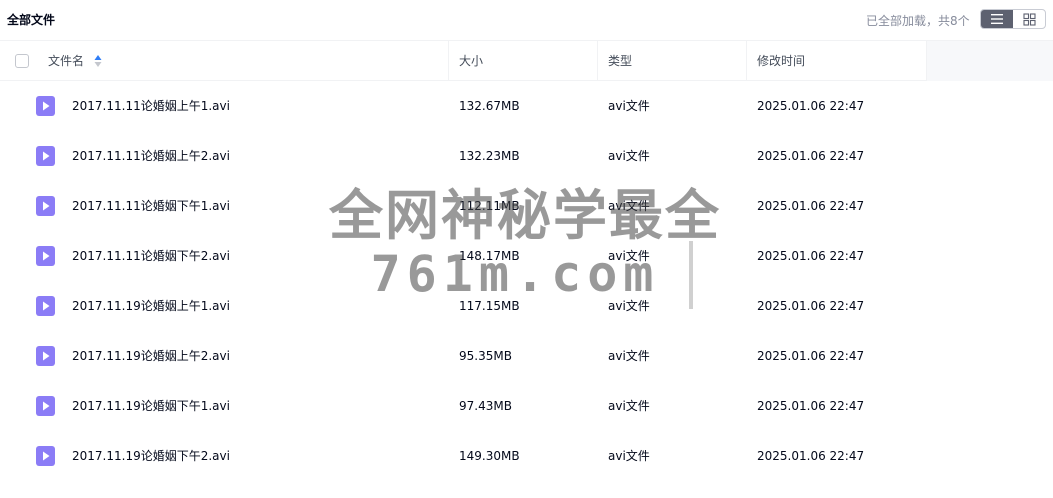  I want to click on column-header-name: 文件名, so click(66, 61).